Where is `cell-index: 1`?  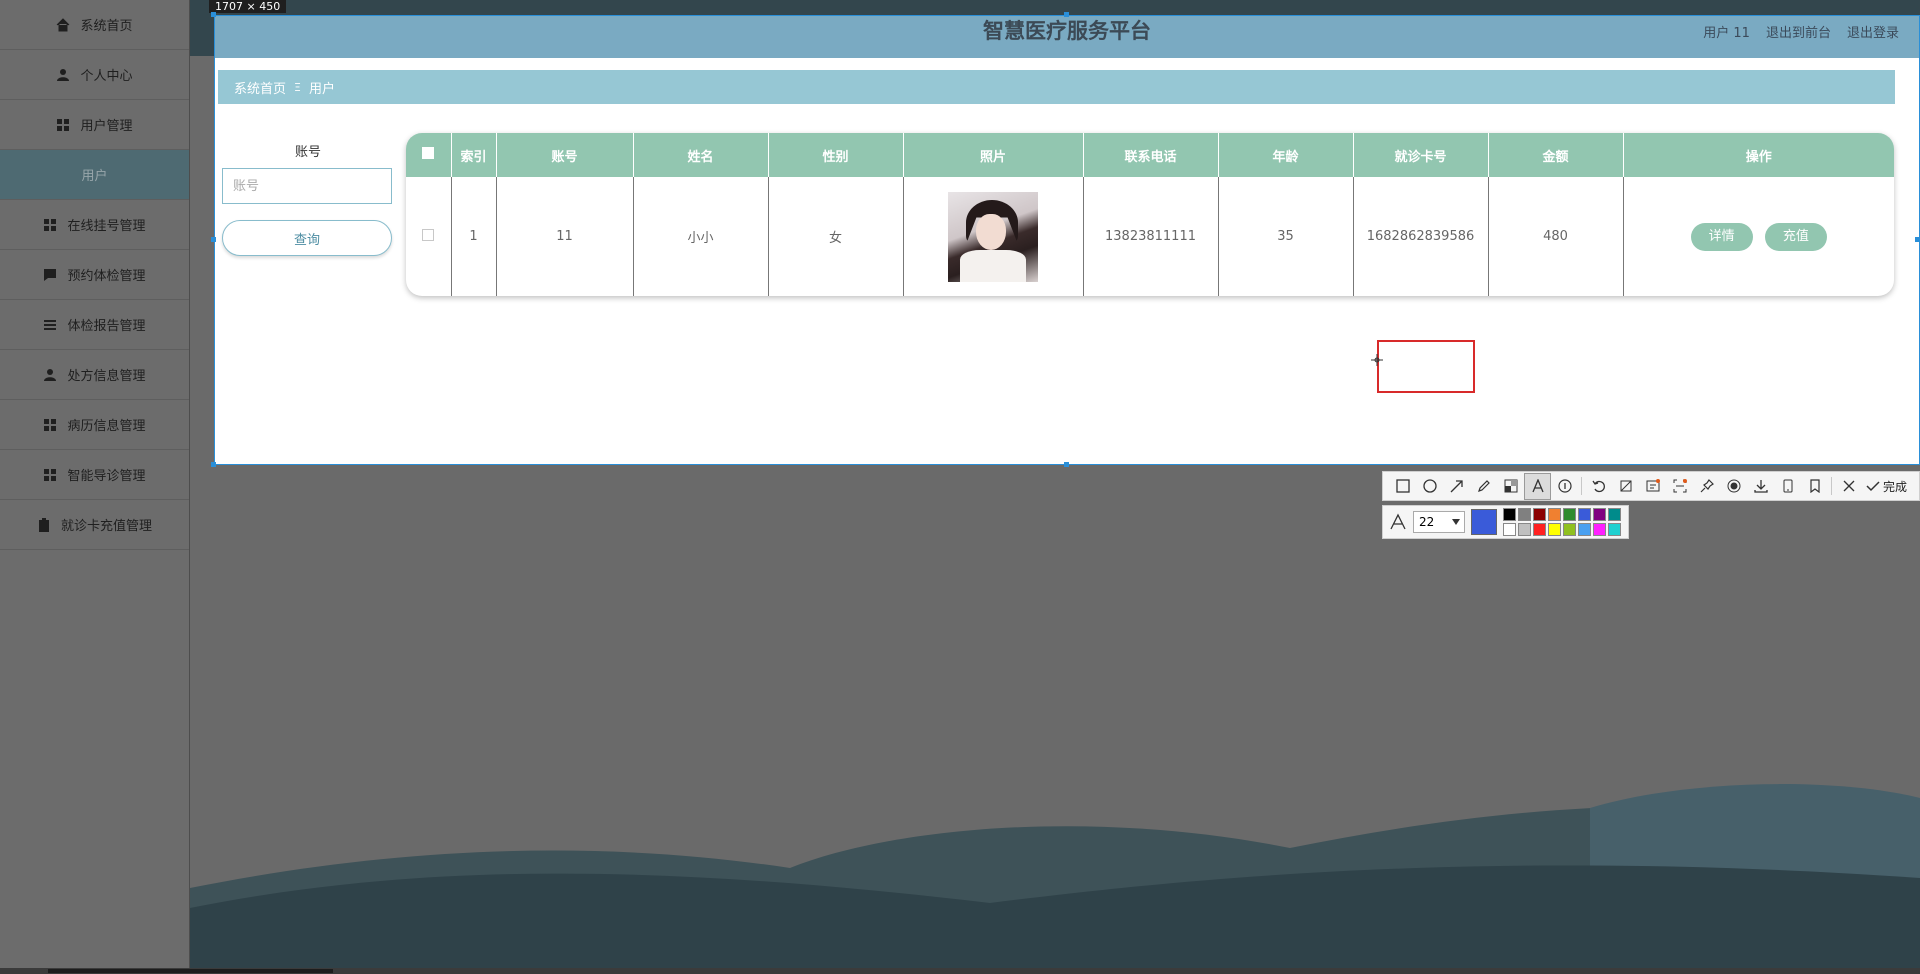
cell-index: 1 is located at coordinates (474, 236).